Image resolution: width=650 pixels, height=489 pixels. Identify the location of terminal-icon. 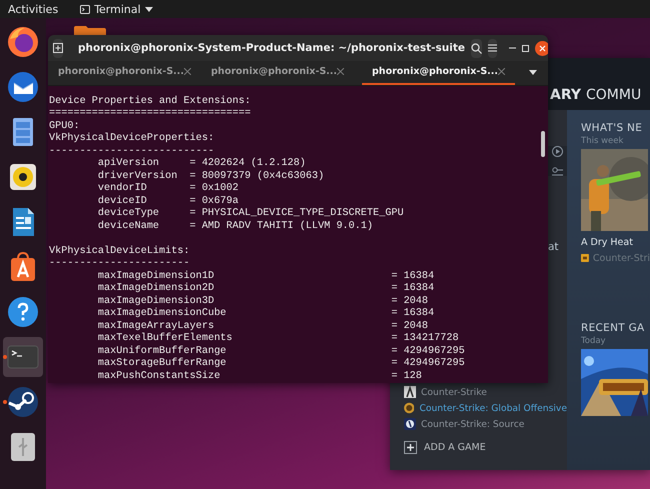
(85, 9).